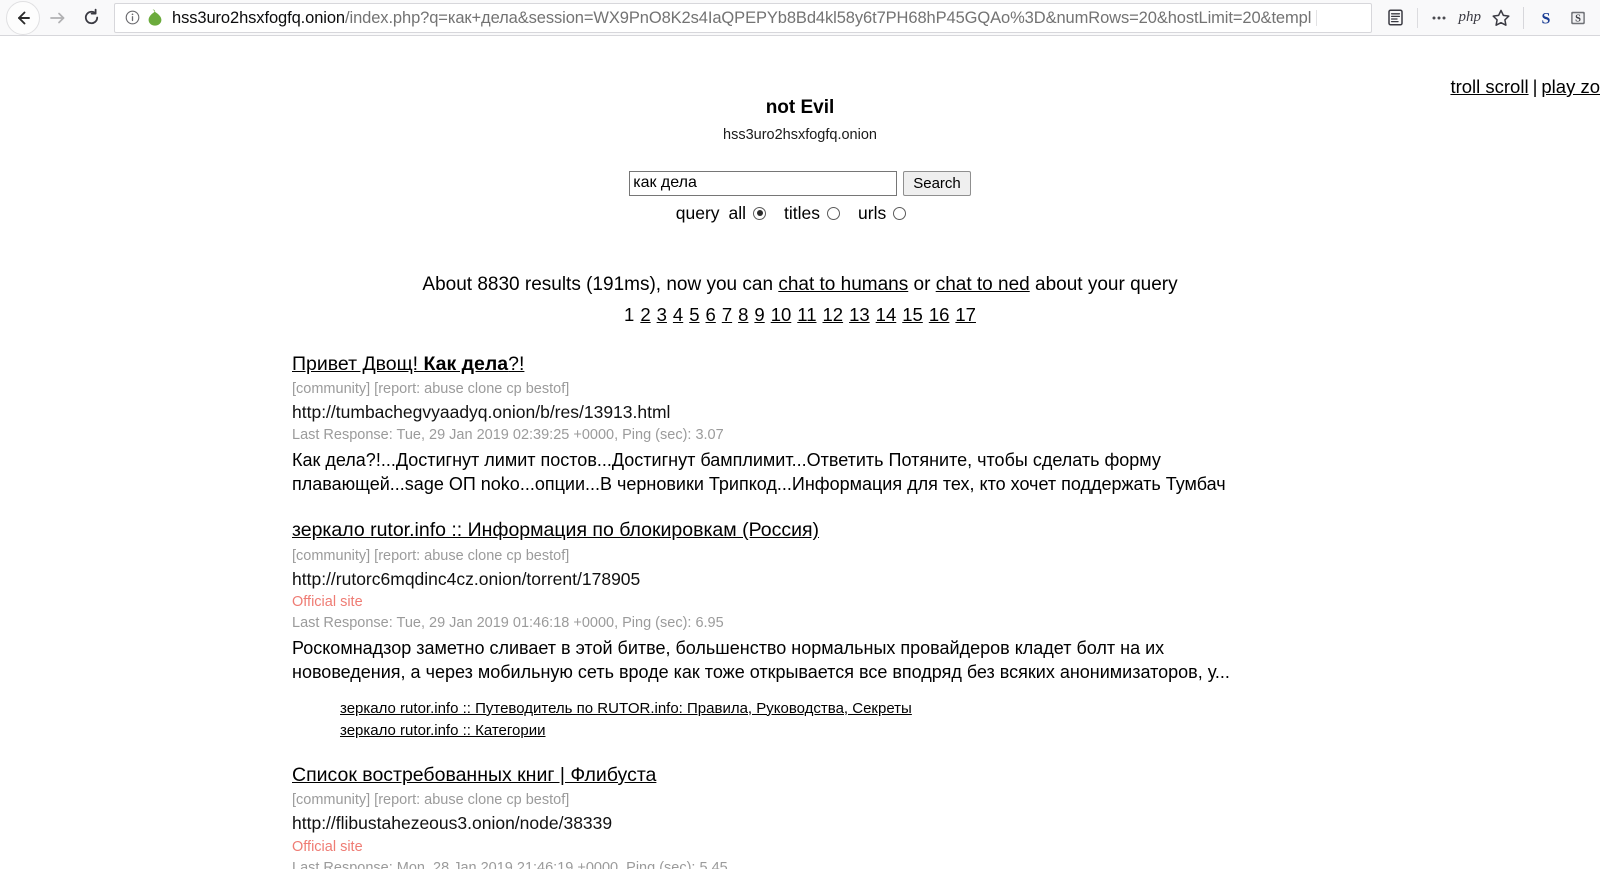 This screenshot has height=869, width=1600. What do you see at coordinates (737, 212) in the screenshot?
I see `scope-option-all-label: all` at bounding box center [737, 212].